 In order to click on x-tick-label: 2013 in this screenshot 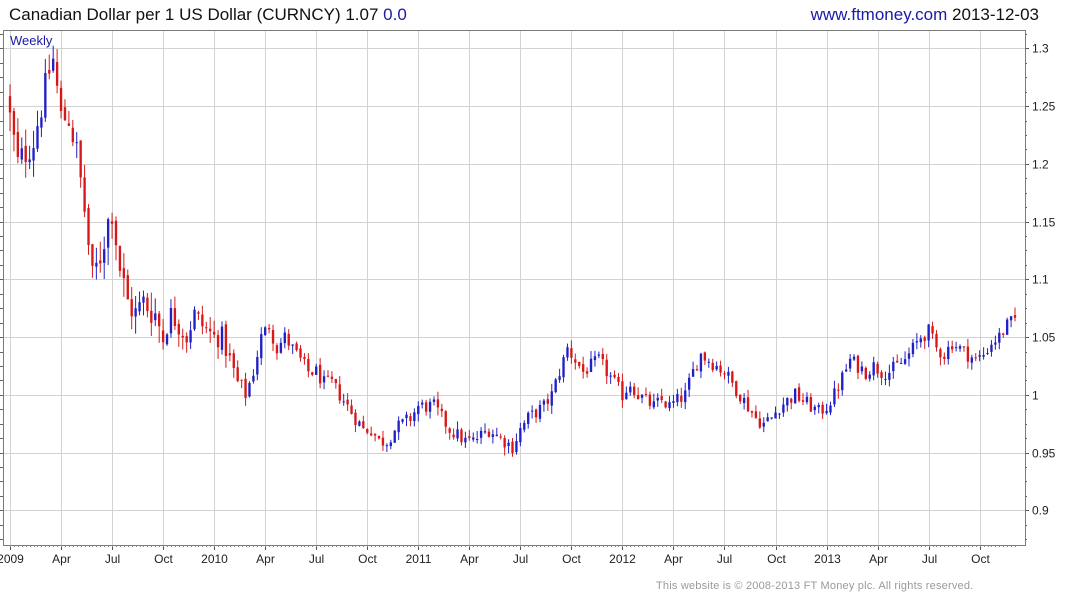, I will do `click(827, 559)`.